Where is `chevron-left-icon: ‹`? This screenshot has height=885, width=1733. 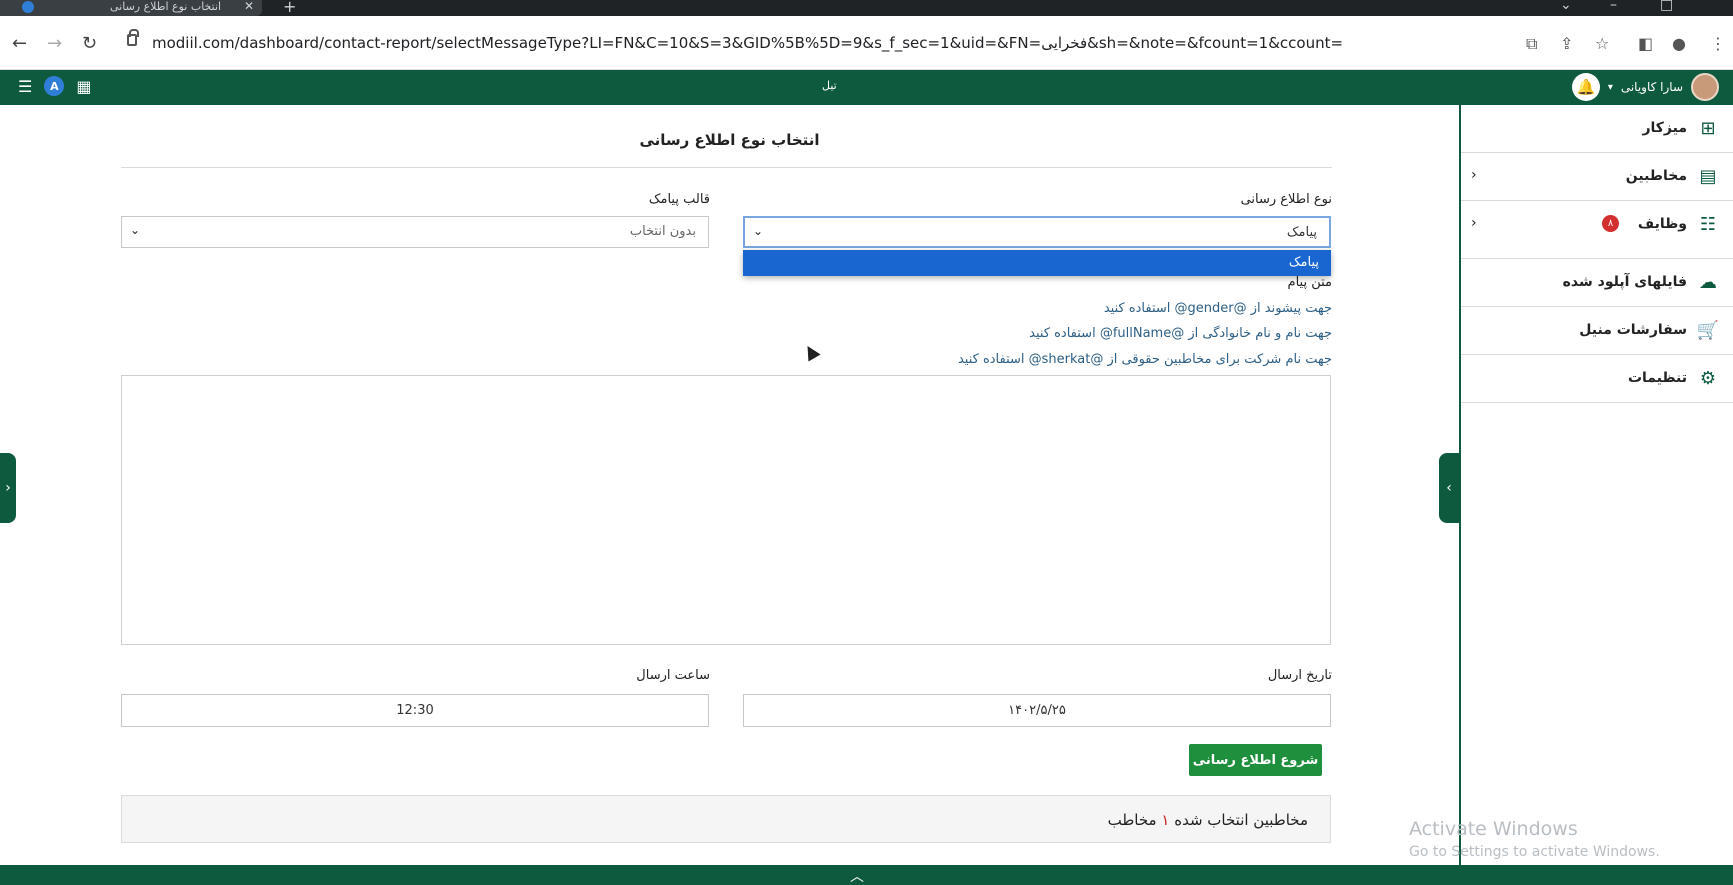
chevron-left-icon: ‹ is located at coordinates (1449, 488).